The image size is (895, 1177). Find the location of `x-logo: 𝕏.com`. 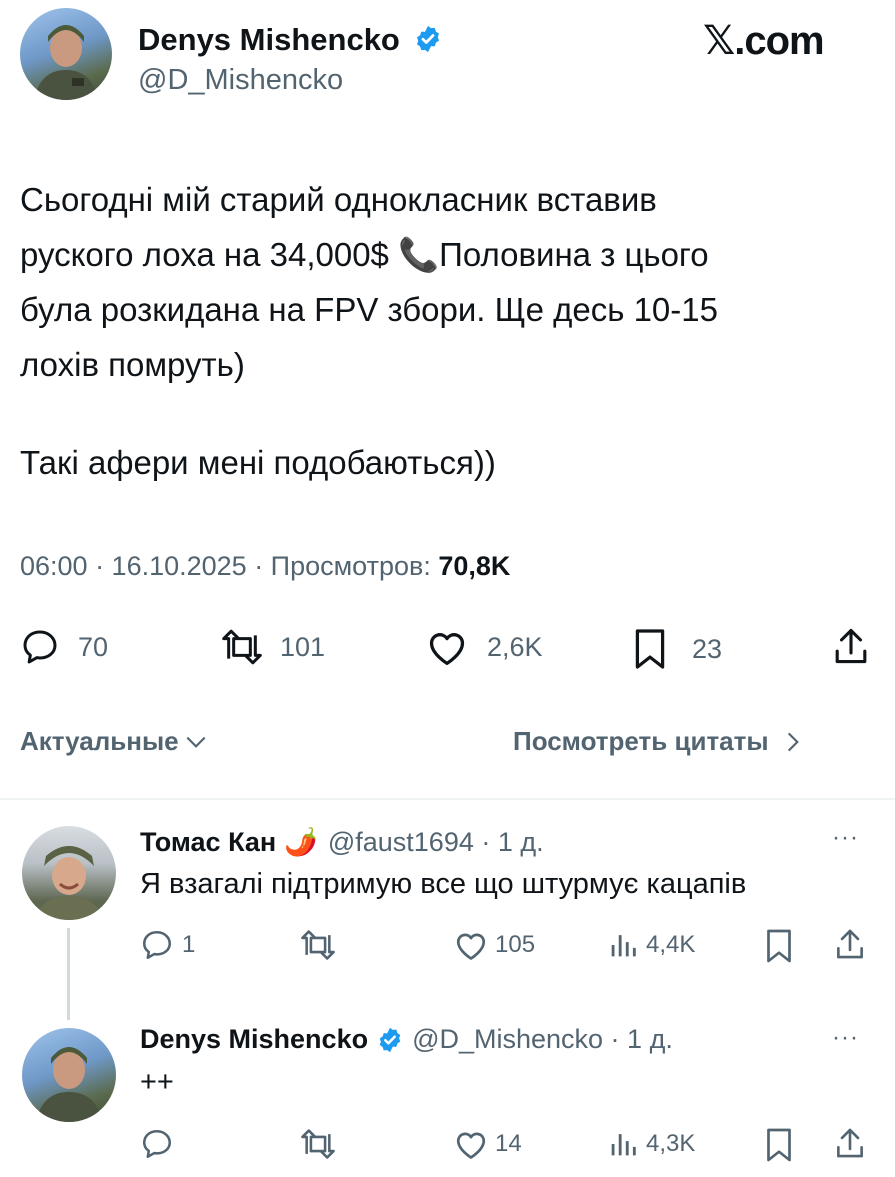

x-logo: 𝕏.com is located at coordinates (764, 41).